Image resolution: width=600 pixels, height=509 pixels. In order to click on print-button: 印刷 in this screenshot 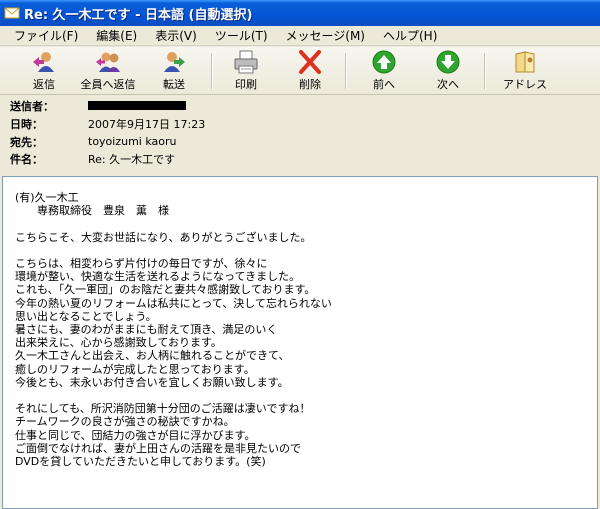, I will do `click(246, 71)`.